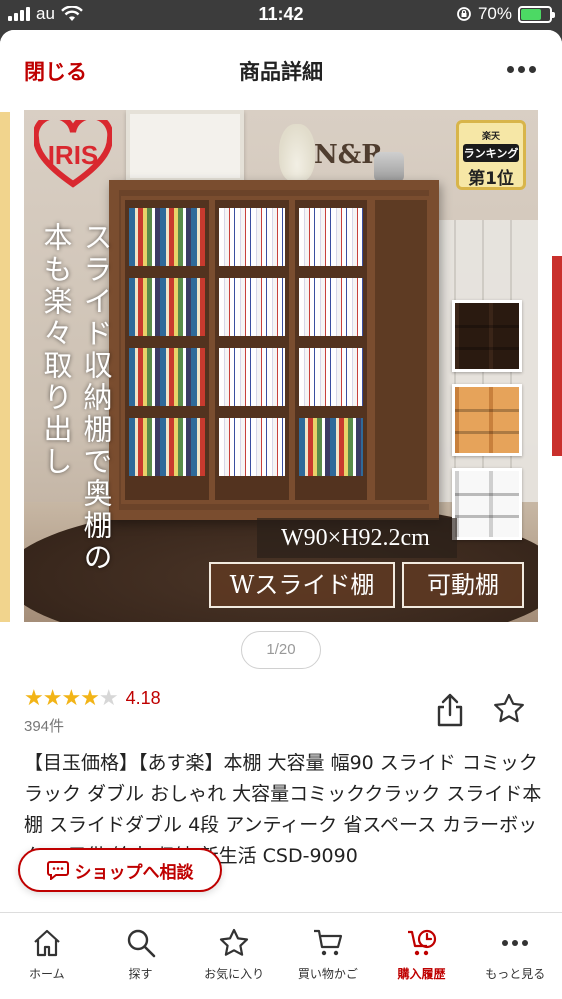 Image resolution: width=562 pixels, height=999 pixels. Describe the element at coordinates (71, 698) in the screenshot. I see `rating-stars: ★★★★★` at that location.